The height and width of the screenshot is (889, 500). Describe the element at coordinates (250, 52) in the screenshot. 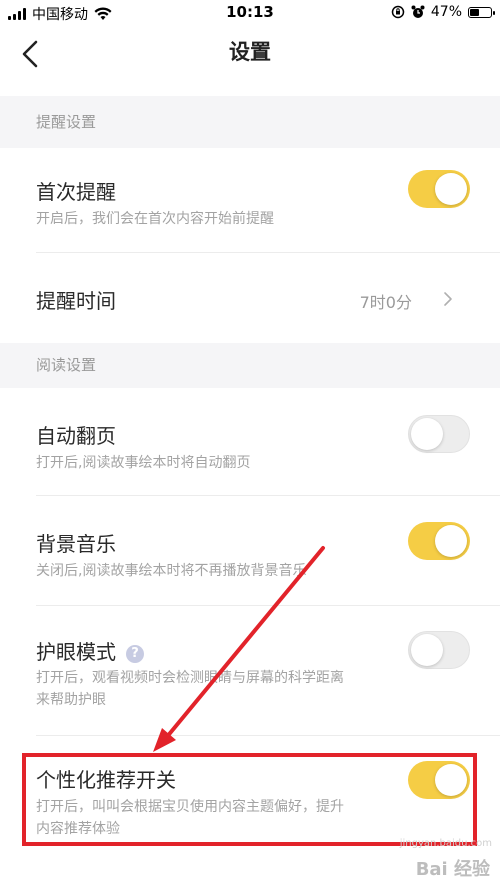

I see `page-title: 设置` at that location.